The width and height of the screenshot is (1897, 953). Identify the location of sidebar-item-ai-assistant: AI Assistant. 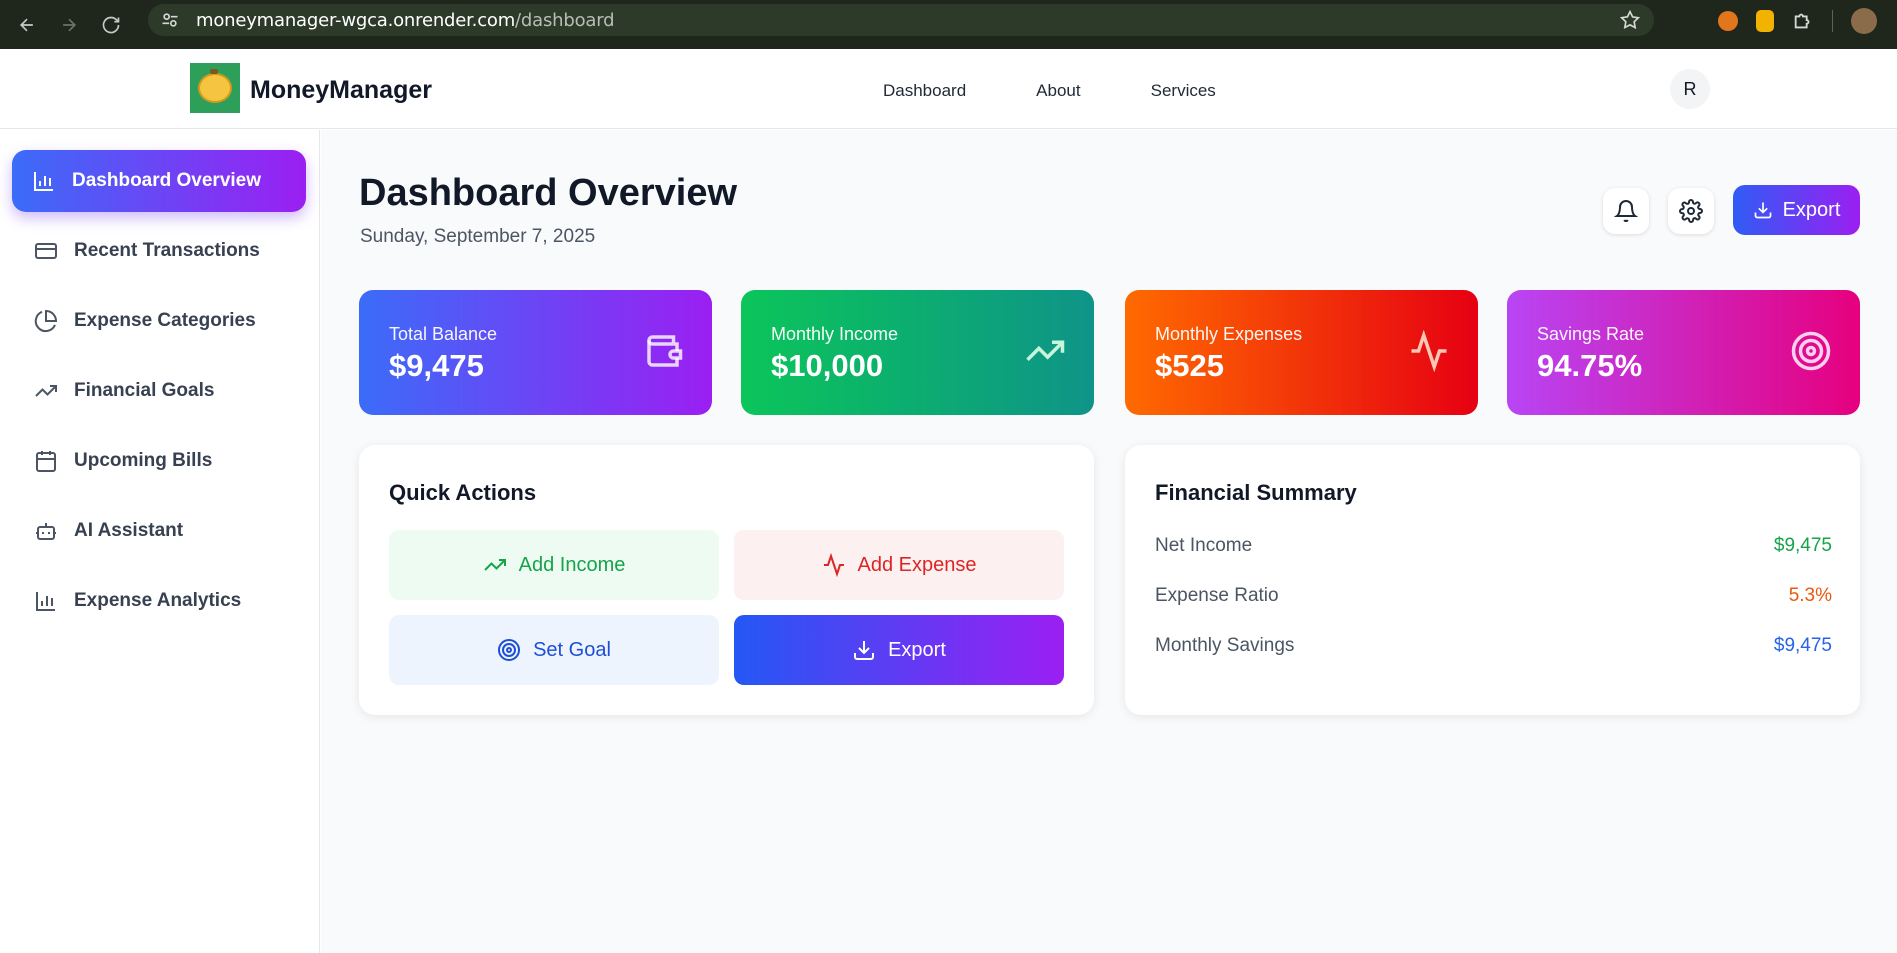
(159, 531).